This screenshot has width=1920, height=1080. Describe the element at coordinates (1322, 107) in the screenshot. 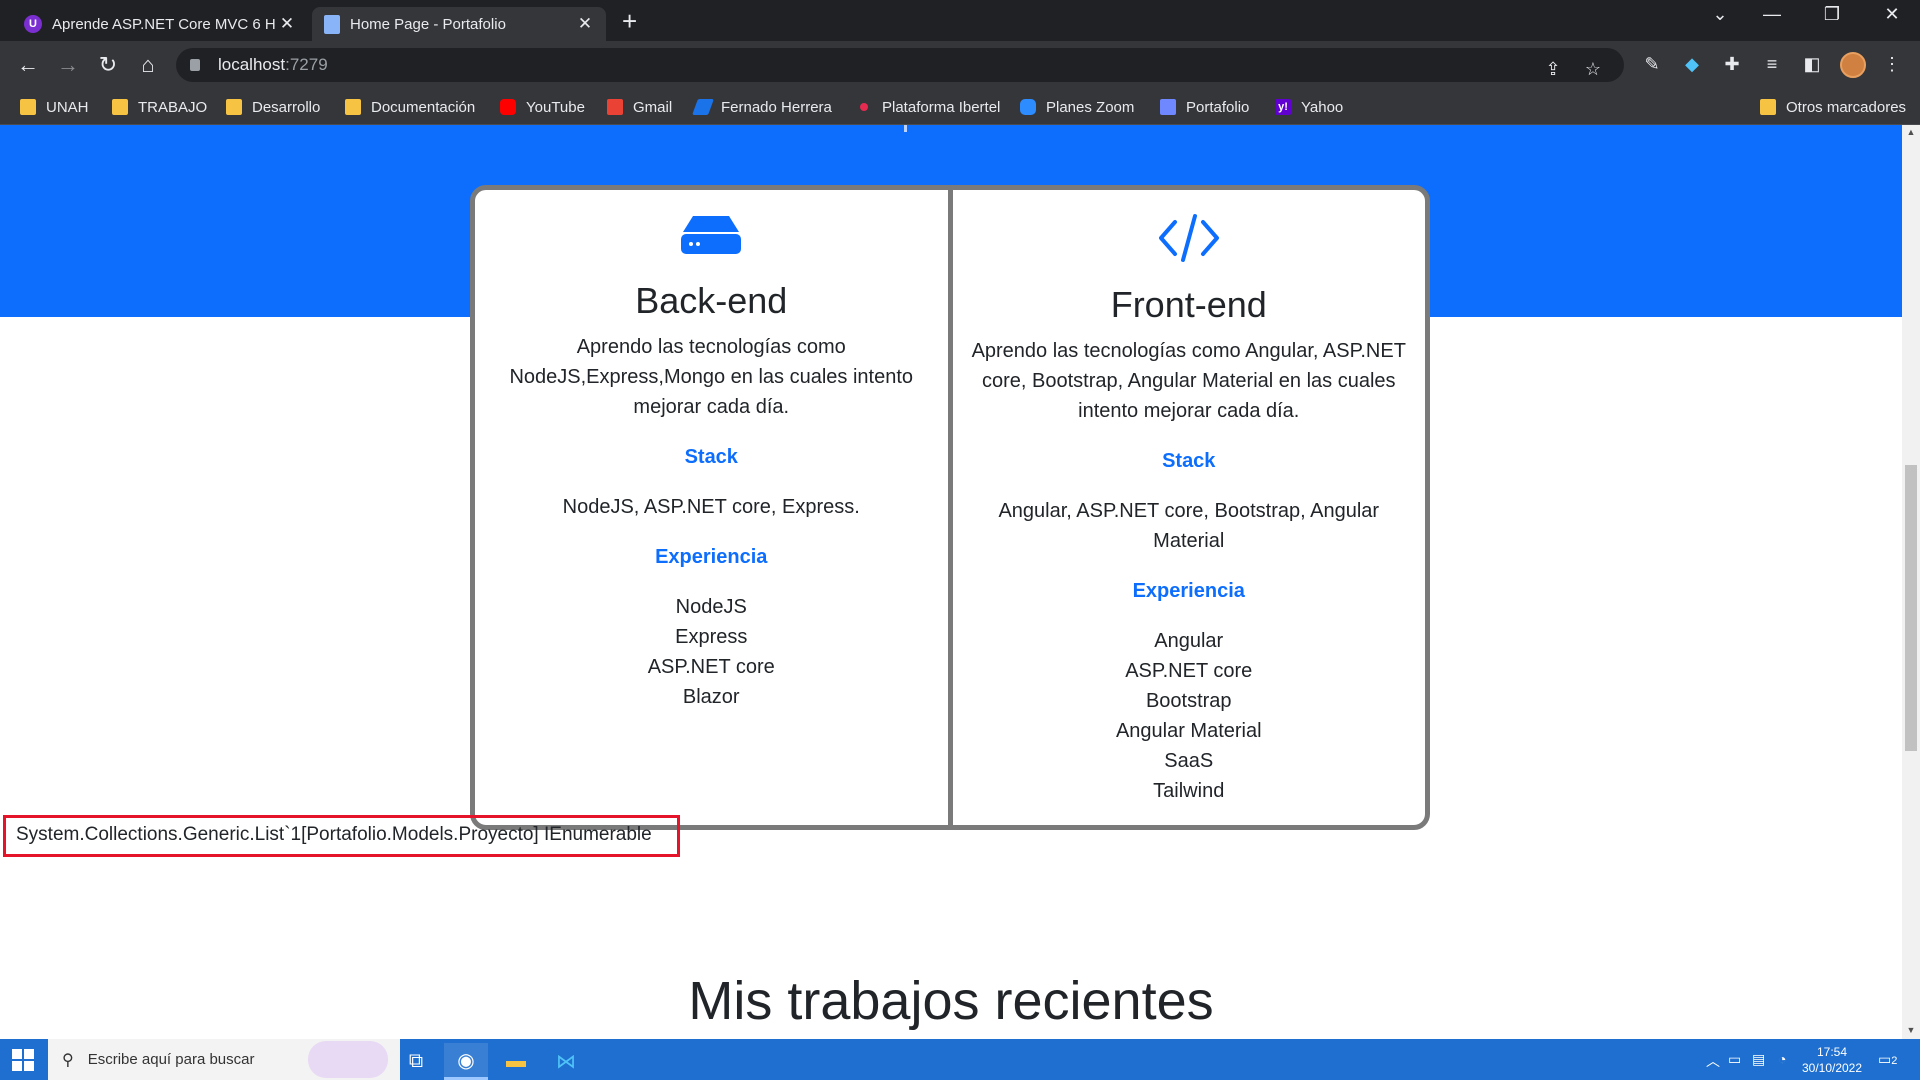

I see `bookmark-label: Yahoo` at that location.